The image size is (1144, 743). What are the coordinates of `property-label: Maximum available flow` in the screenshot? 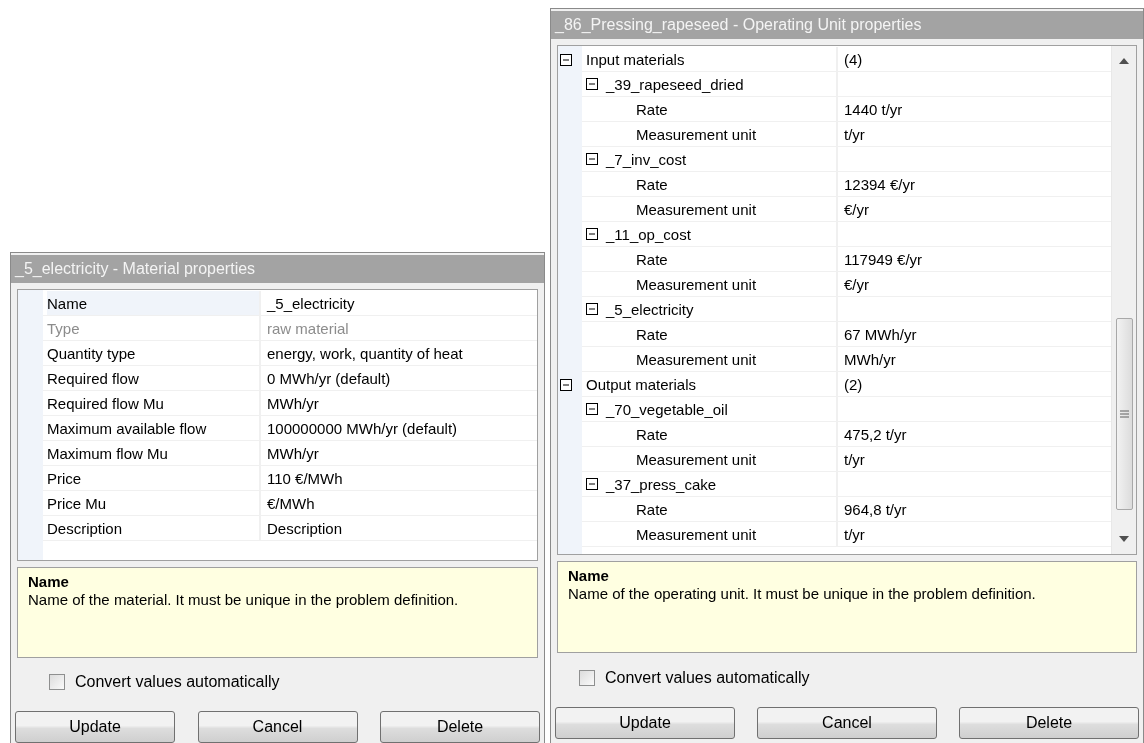 It's located at (127, 428).